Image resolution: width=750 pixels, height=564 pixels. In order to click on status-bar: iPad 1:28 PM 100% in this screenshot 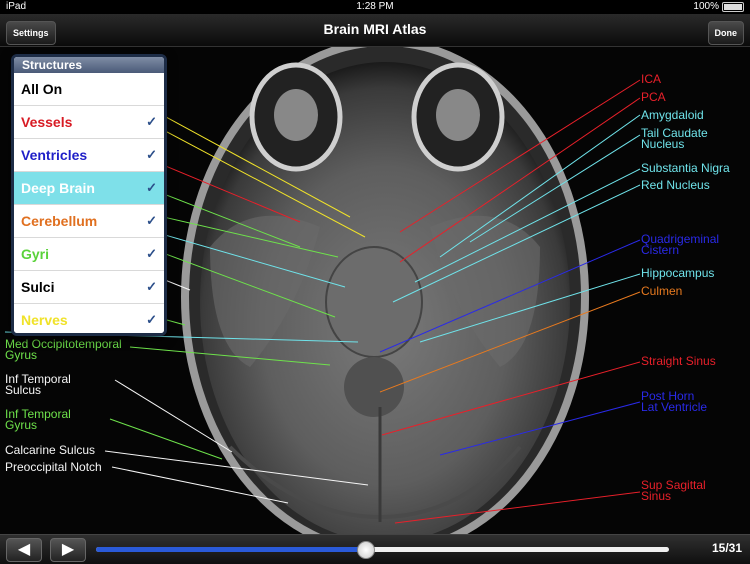, I will do `click(375, 7)`.